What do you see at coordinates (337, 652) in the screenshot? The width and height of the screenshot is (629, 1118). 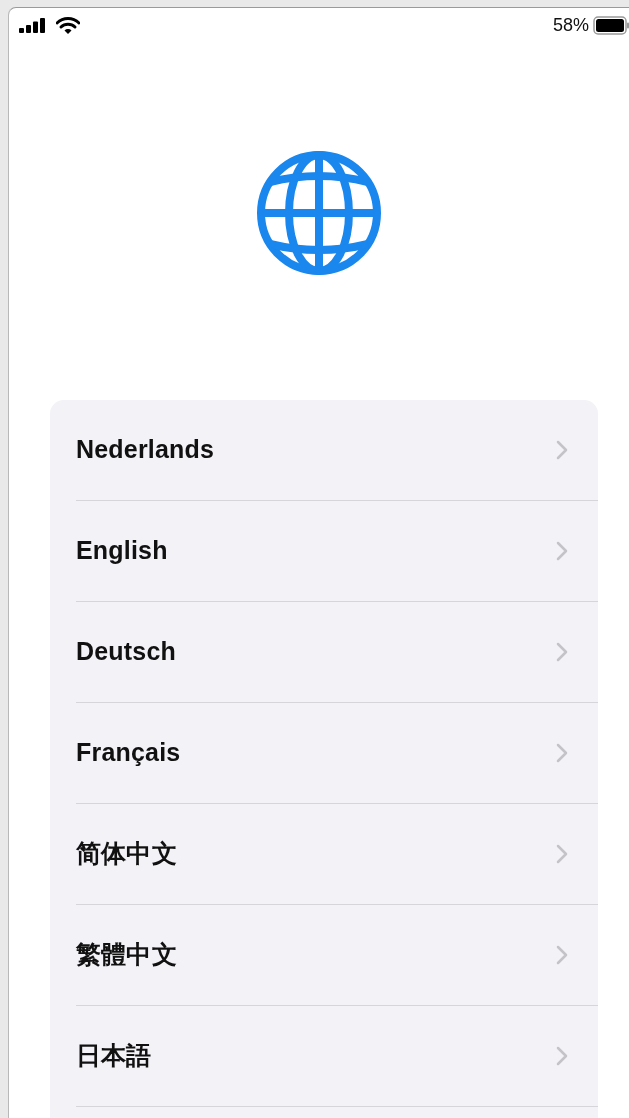 I see `language-row: Deutsch` at bounding box center [337, 652].